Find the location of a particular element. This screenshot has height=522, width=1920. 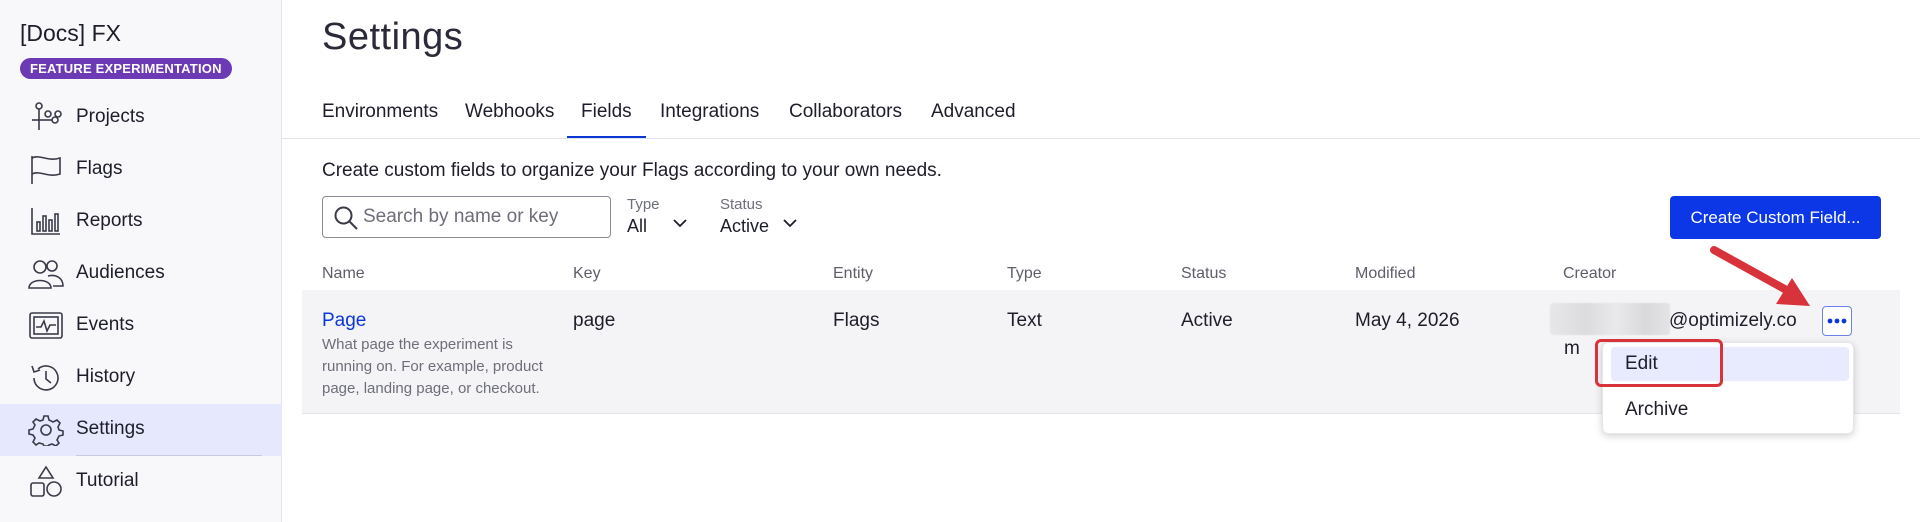

type-filter-value: All is located at coordinates (637, 226).